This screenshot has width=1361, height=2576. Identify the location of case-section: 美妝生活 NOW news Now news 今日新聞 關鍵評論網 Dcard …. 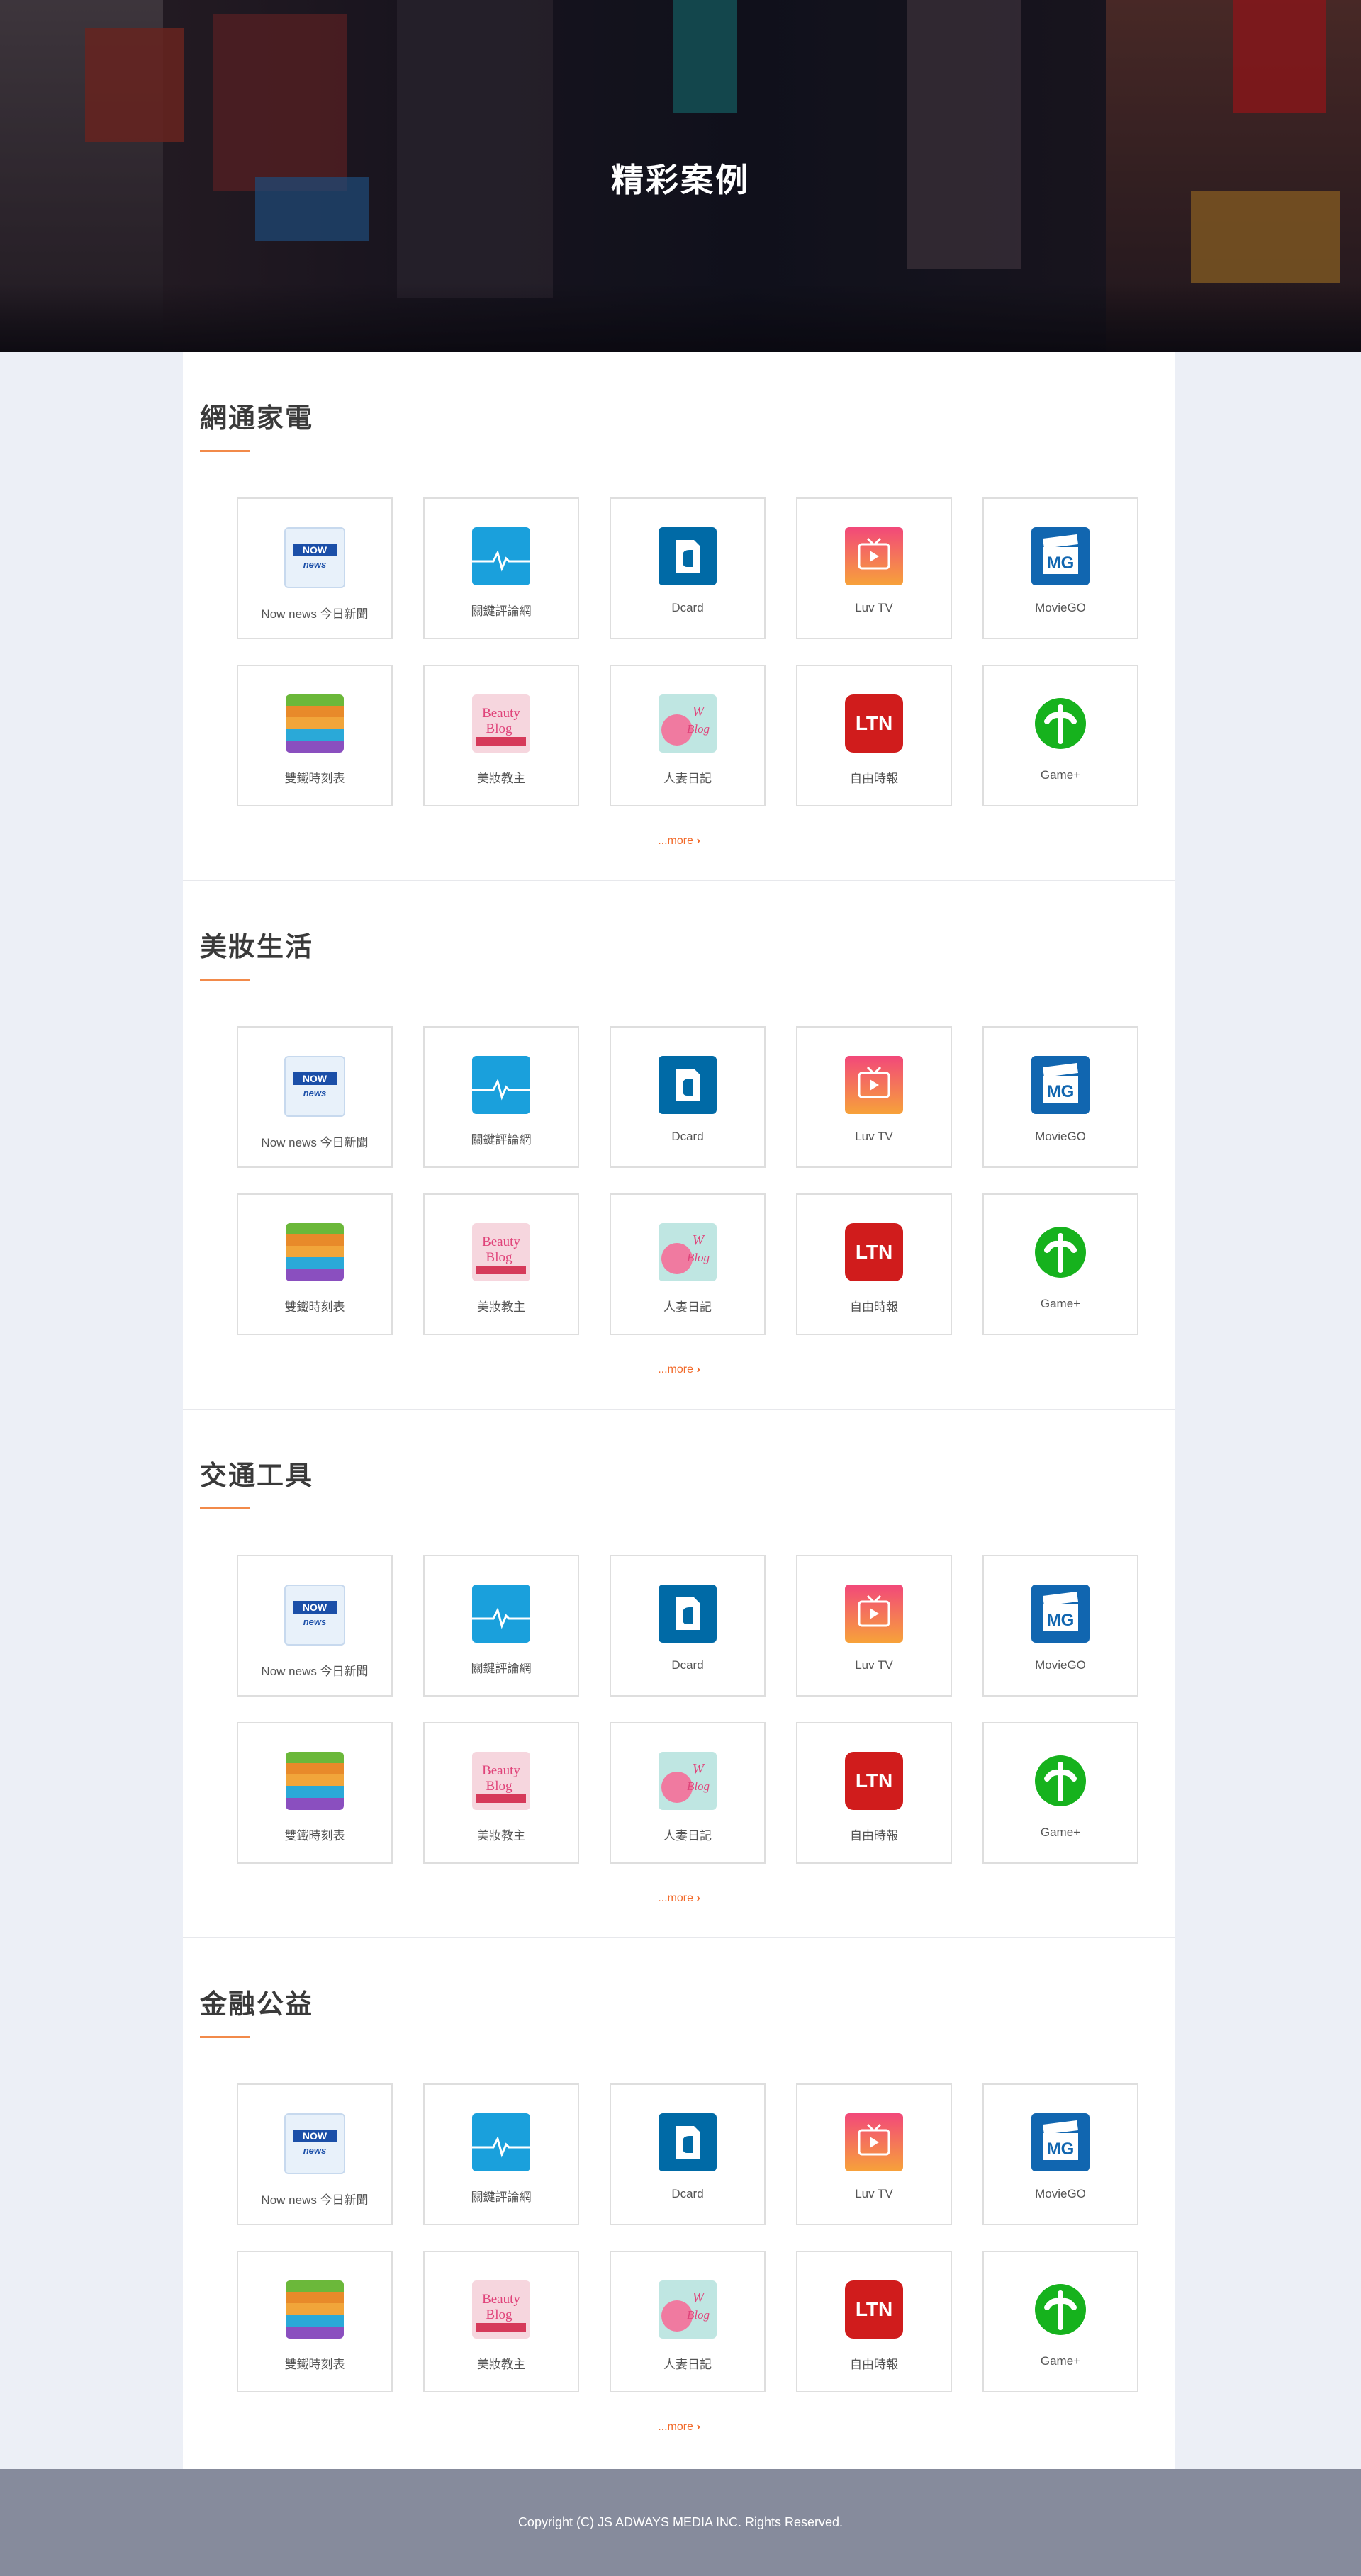
(679, 1145).